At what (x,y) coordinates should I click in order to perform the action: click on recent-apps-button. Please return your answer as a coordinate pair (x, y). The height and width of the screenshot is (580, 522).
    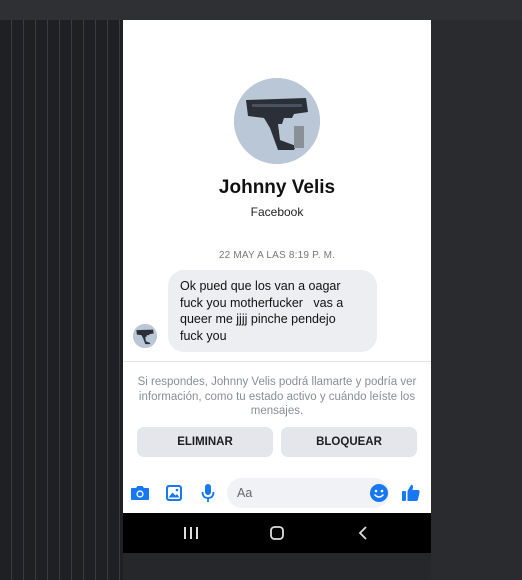
    Looking at the image, I should click on (191, 533).